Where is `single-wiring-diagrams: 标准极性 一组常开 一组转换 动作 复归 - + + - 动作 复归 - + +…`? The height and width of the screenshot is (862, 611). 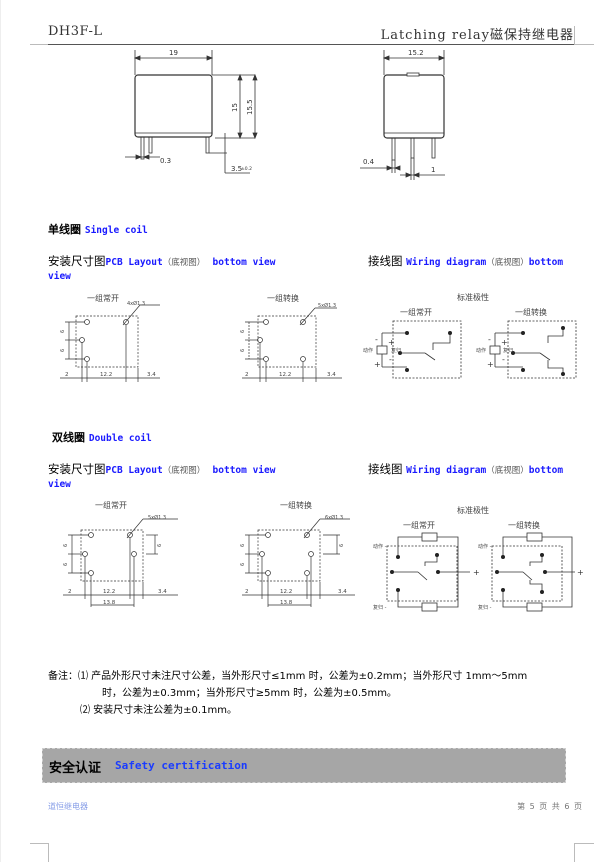 single-wiring-diagrams: 标准极性 一组常开 一组转换 动作 复归 - + + - 动作 复归 - + +… is located at coordinates (470, 335).